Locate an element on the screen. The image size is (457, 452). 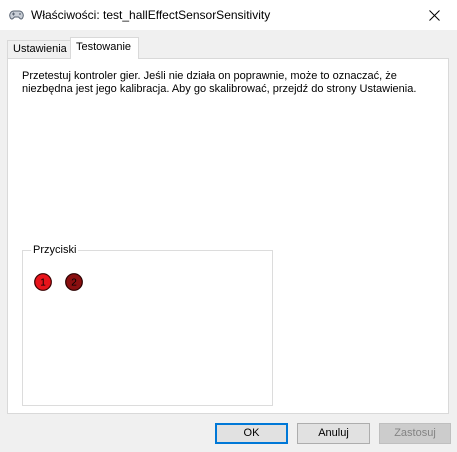
apply-button: Zastosuj is located at coordinates (415, 433).